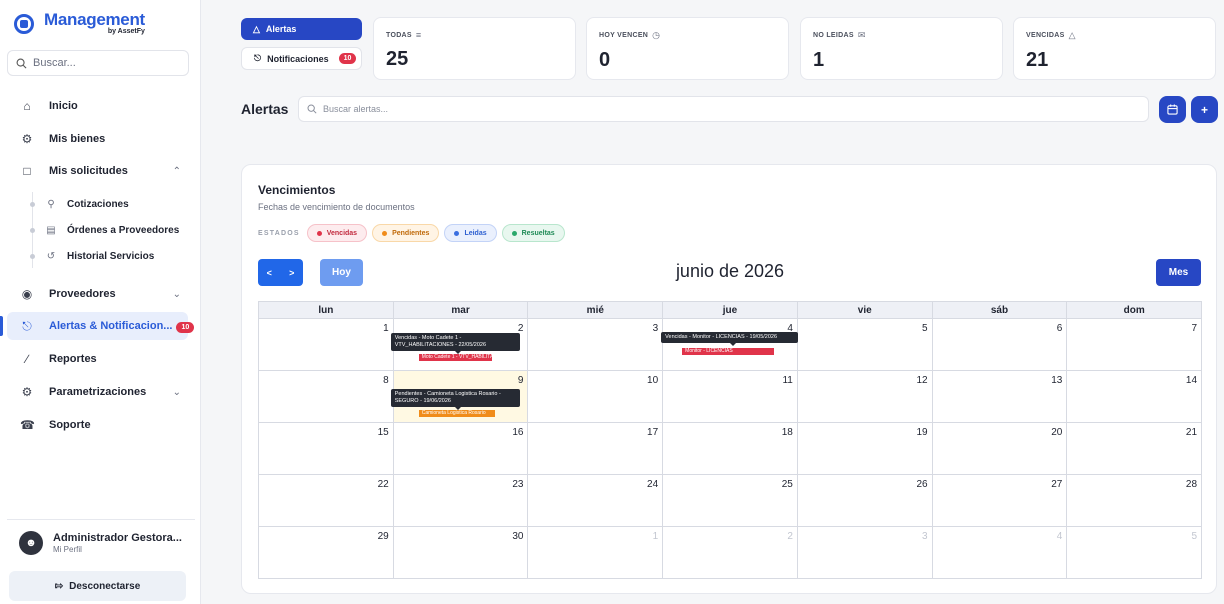 This screenshot has height=604, width=1224. Describe the element at coordinates (326, 396) in the screenshot. I see `calendar-day: 8` at that location.